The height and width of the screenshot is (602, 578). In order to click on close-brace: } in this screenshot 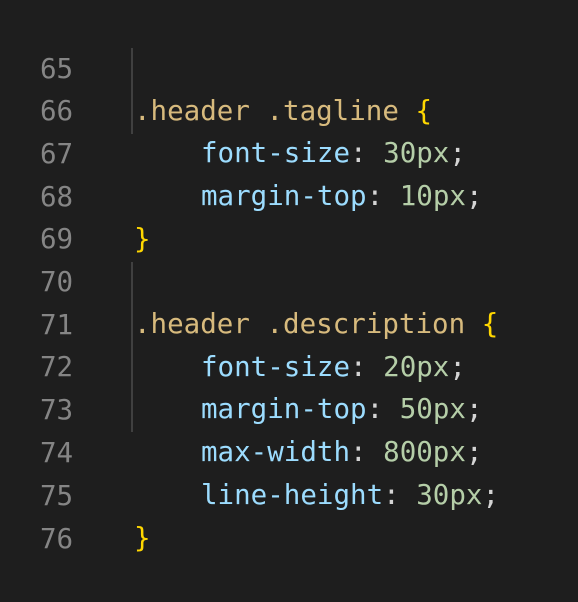, I will do `click(142, 538)`.